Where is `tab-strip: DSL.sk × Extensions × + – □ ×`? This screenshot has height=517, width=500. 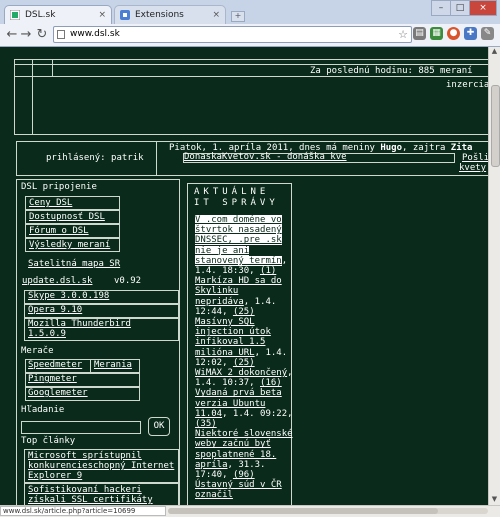
tab-strip: DSL.sk × Extensions × + – □ × is located at coordinates (250, 12).